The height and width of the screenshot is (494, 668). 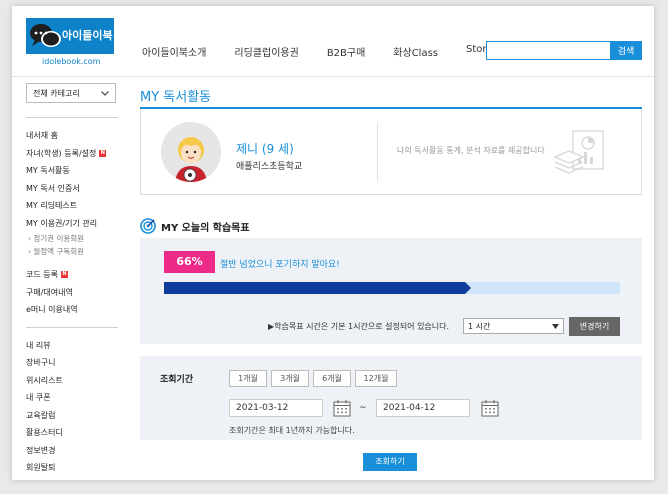 I want to click on top-navigation: 아이들이북소개 리딩클럽이용권 B2B구매 화상Class Store, so click(x=331, y=51).